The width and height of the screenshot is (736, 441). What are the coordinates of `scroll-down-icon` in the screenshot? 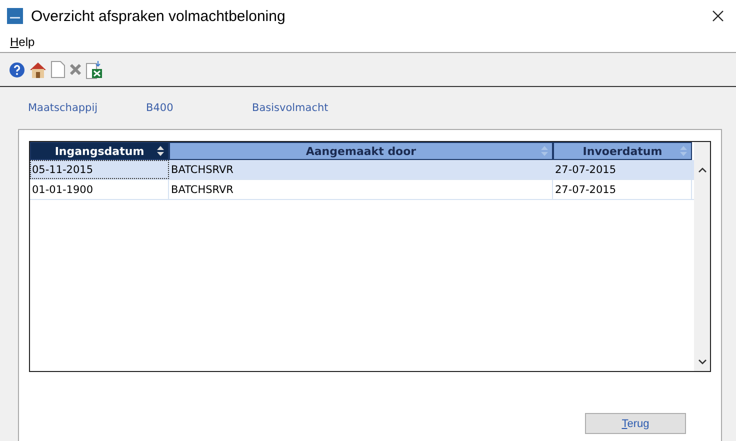 It's located at (702, 362).